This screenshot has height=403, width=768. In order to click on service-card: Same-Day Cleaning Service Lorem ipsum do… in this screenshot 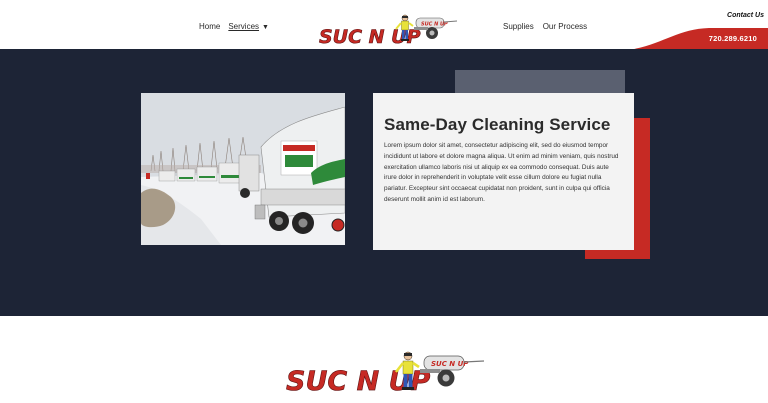, I will do `click(503, 171)`.